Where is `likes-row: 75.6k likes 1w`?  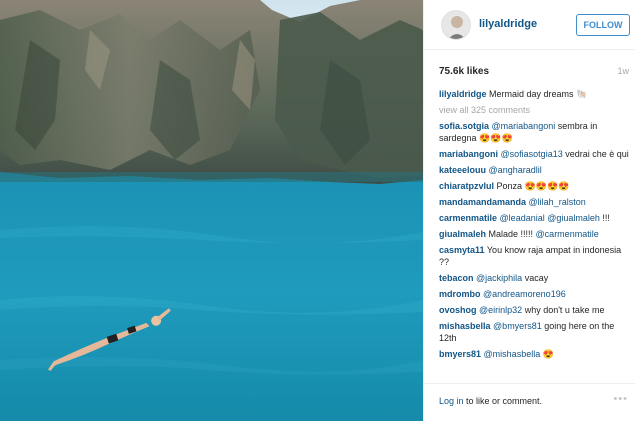 likes-row: 75.6k likes 1w is located at coordinates (529, 66).